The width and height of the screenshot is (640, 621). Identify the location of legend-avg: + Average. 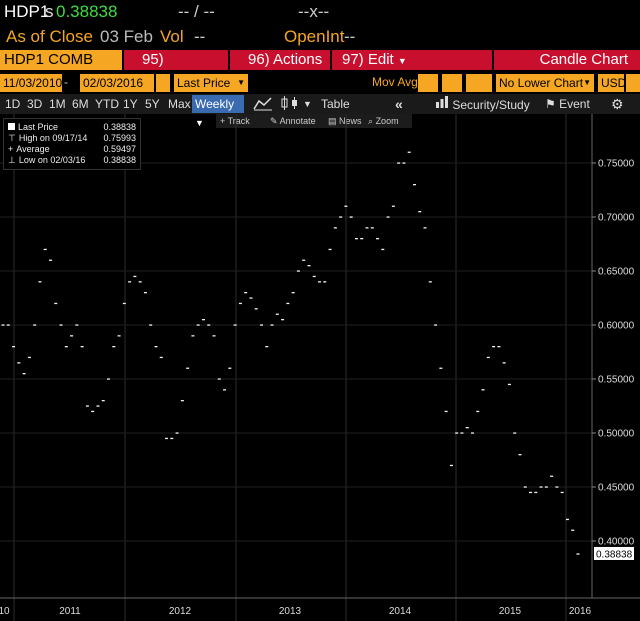
(29, 149).